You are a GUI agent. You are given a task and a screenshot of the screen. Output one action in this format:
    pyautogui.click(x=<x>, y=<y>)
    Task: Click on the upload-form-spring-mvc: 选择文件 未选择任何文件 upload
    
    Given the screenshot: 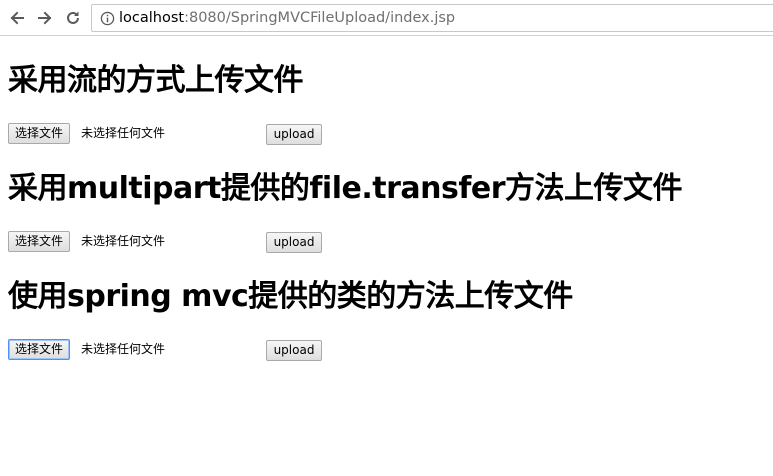 What is the action you would take?
    pyautogui.click(x=208, y=350)
    